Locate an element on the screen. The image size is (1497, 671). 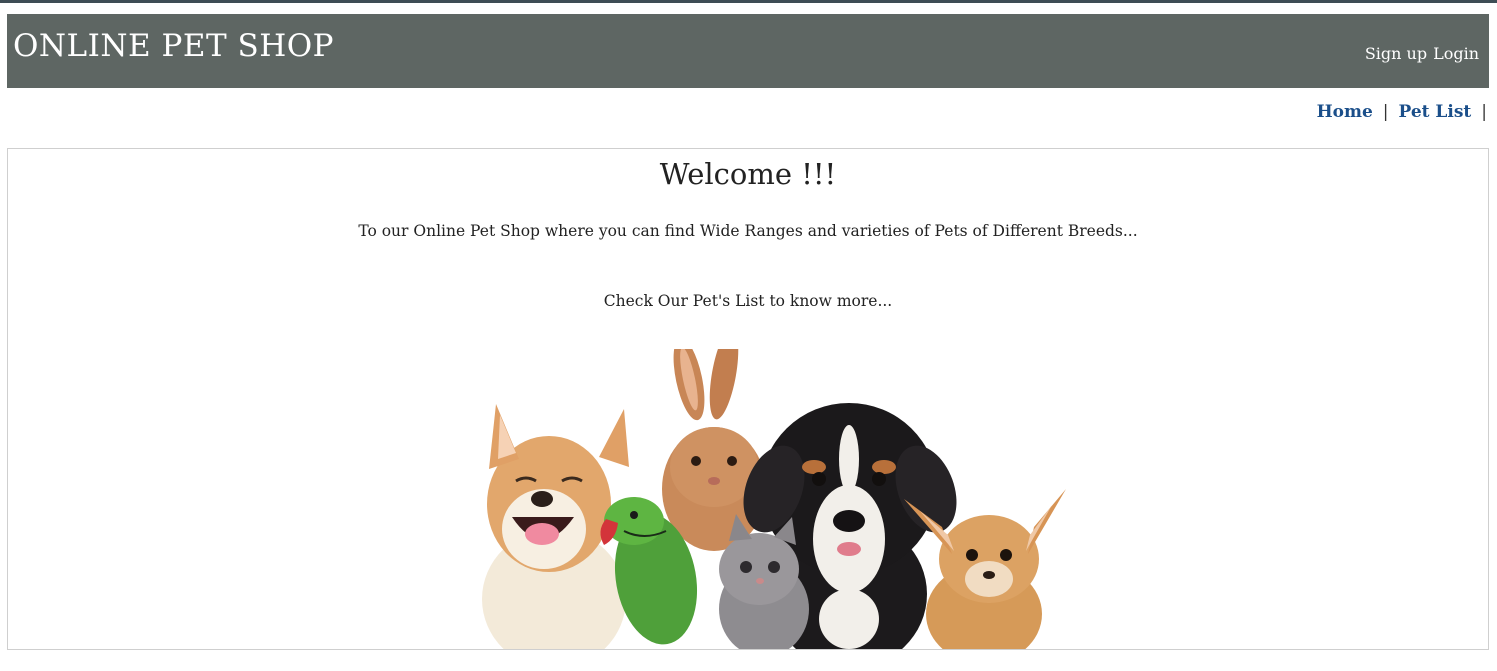
auth-links: Sign up Login is located at coordinates (1422, 53).